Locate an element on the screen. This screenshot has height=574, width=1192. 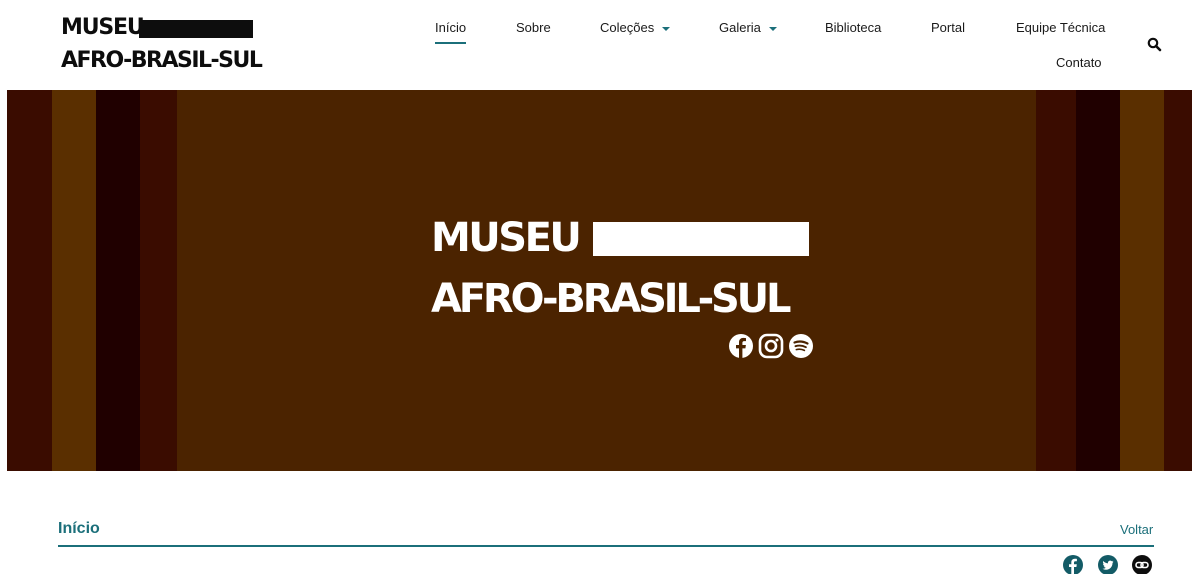
nav-item-contato: Contato is located at coordinates (1079, 63).